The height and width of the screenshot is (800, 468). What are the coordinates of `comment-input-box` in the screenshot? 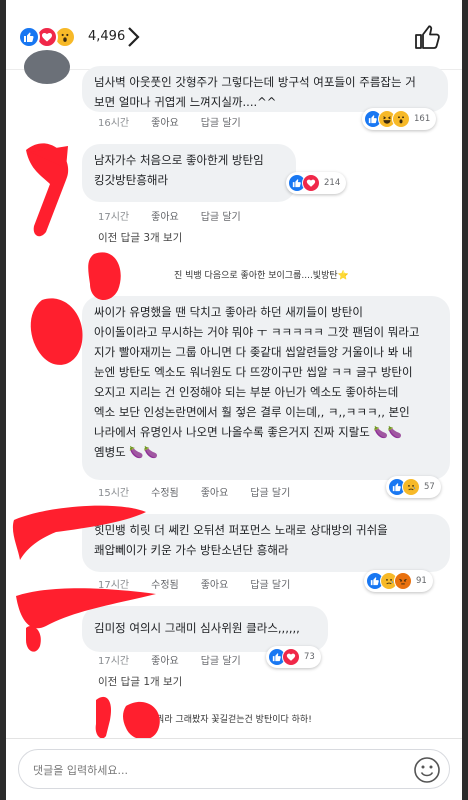 It's located at (234, 769).